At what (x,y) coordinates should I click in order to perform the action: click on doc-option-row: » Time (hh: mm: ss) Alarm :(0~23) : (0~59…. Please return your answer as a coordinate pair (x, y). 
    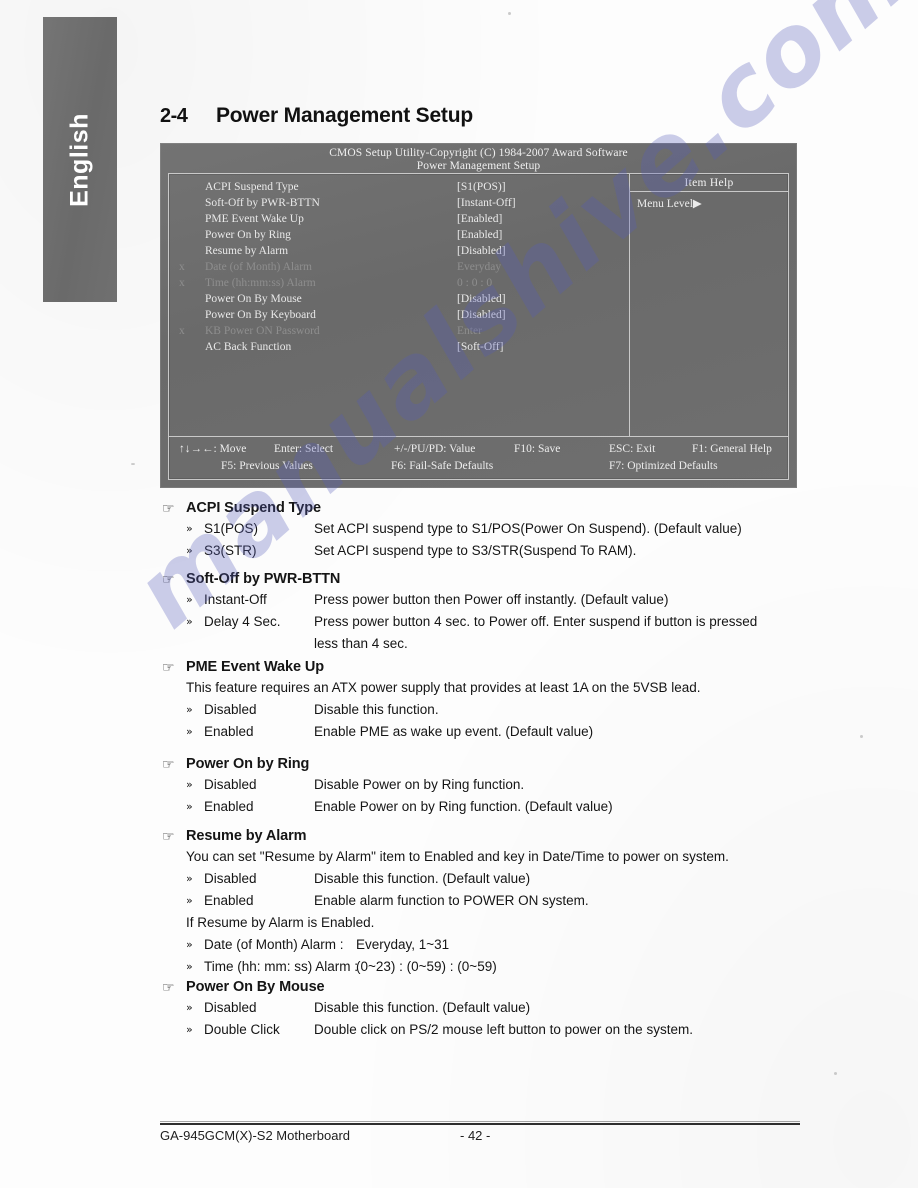
    Looking at the image, I should click on (480, 967).